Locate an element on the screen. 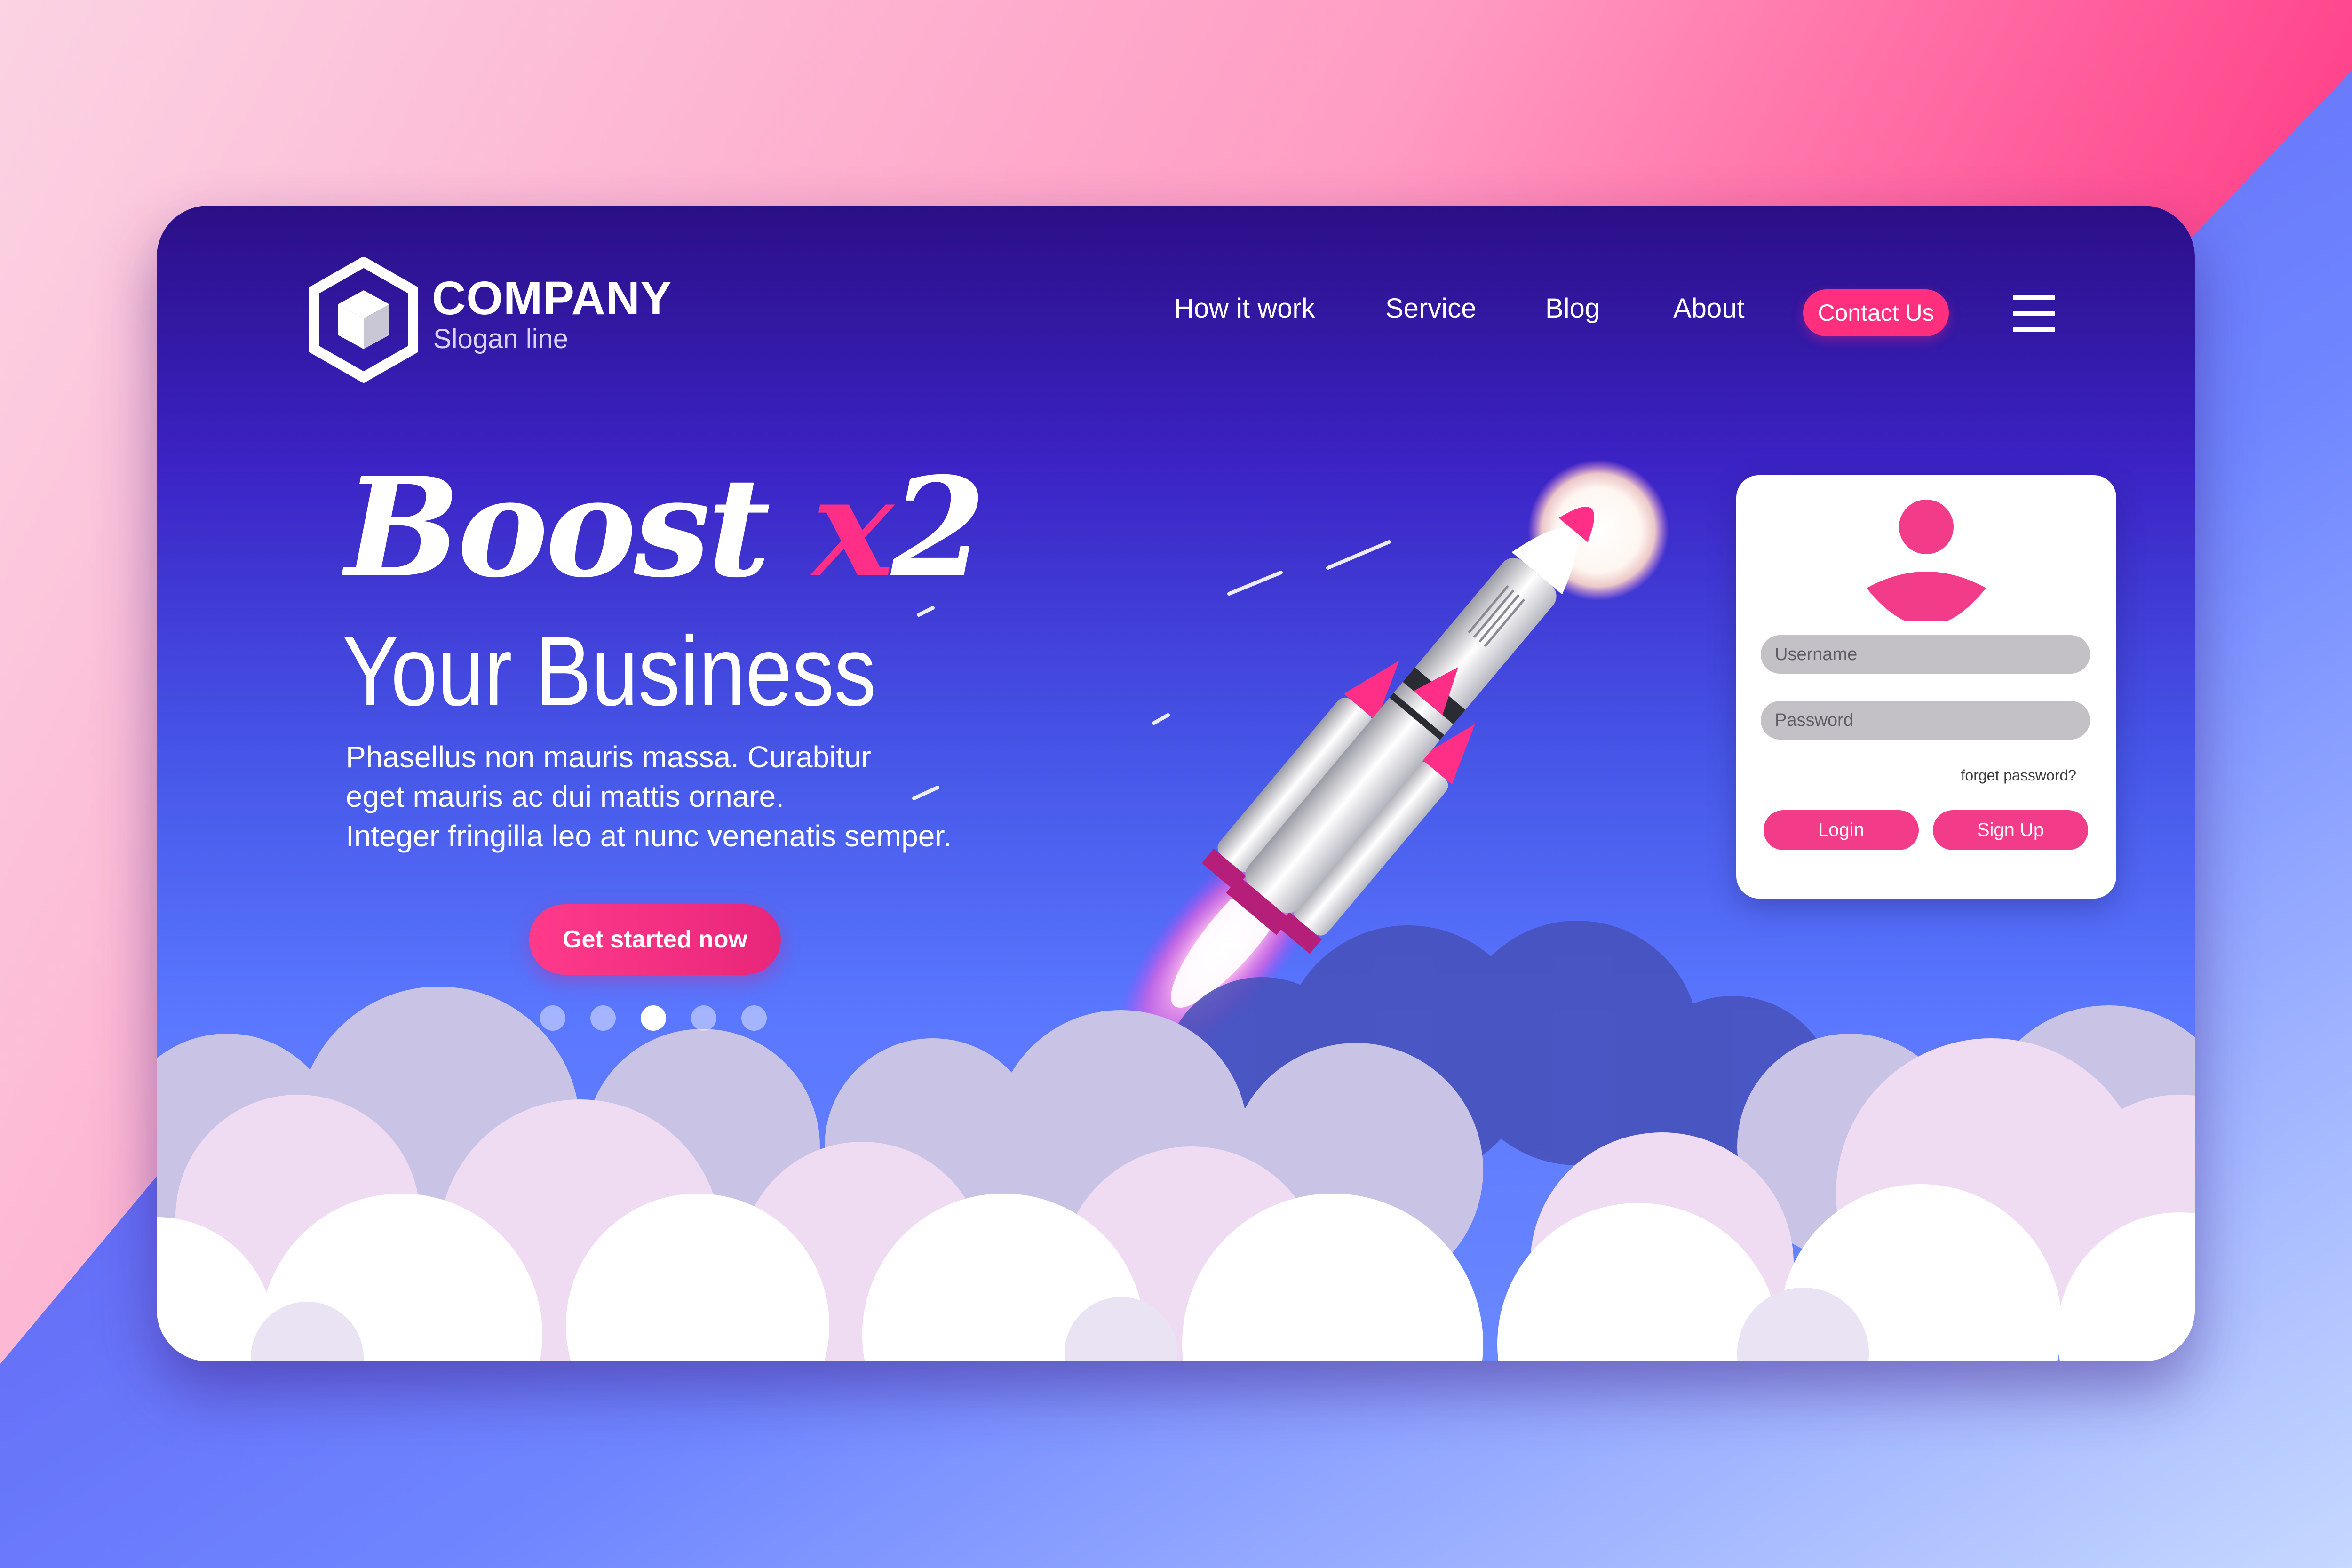  hero-title: Boost x2 is located at coordinates (665, 528).